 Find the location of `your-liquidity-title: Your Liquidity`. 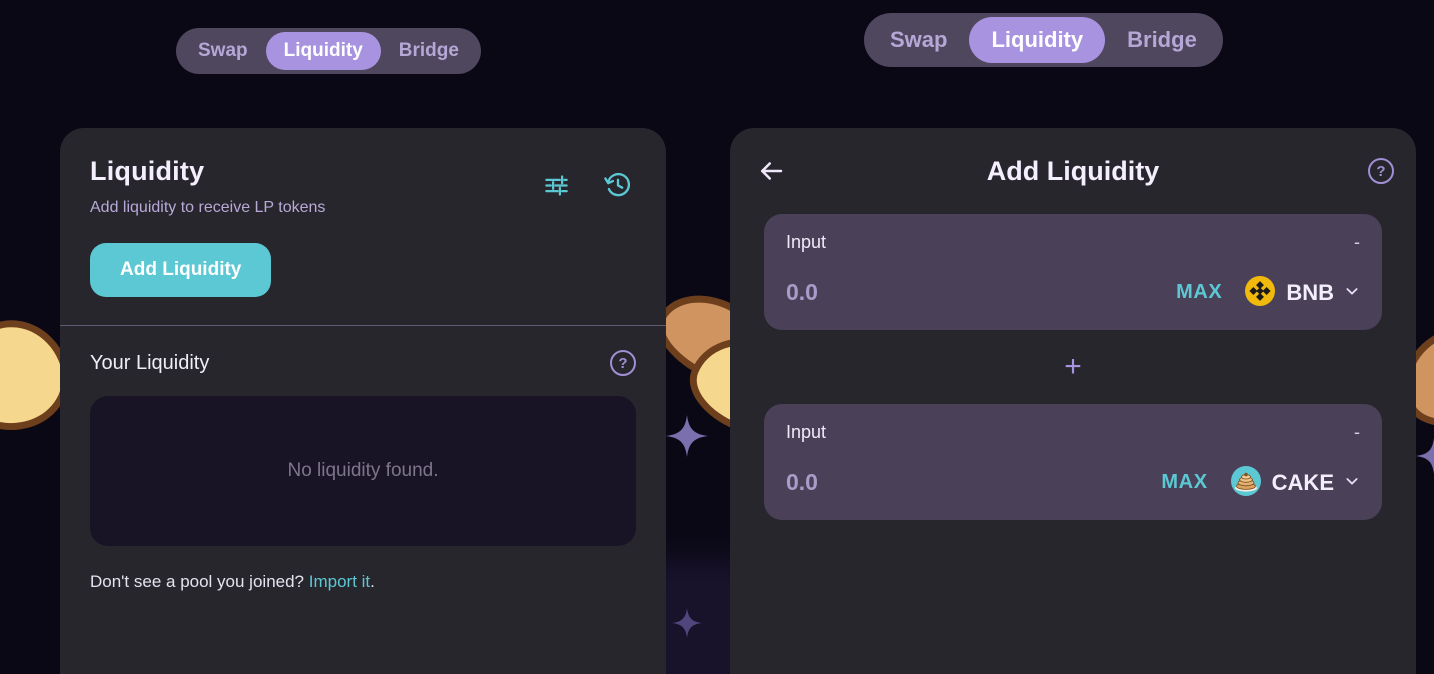

your-liquidity-title: Your Liquidity is located at coordinates (150, 362).